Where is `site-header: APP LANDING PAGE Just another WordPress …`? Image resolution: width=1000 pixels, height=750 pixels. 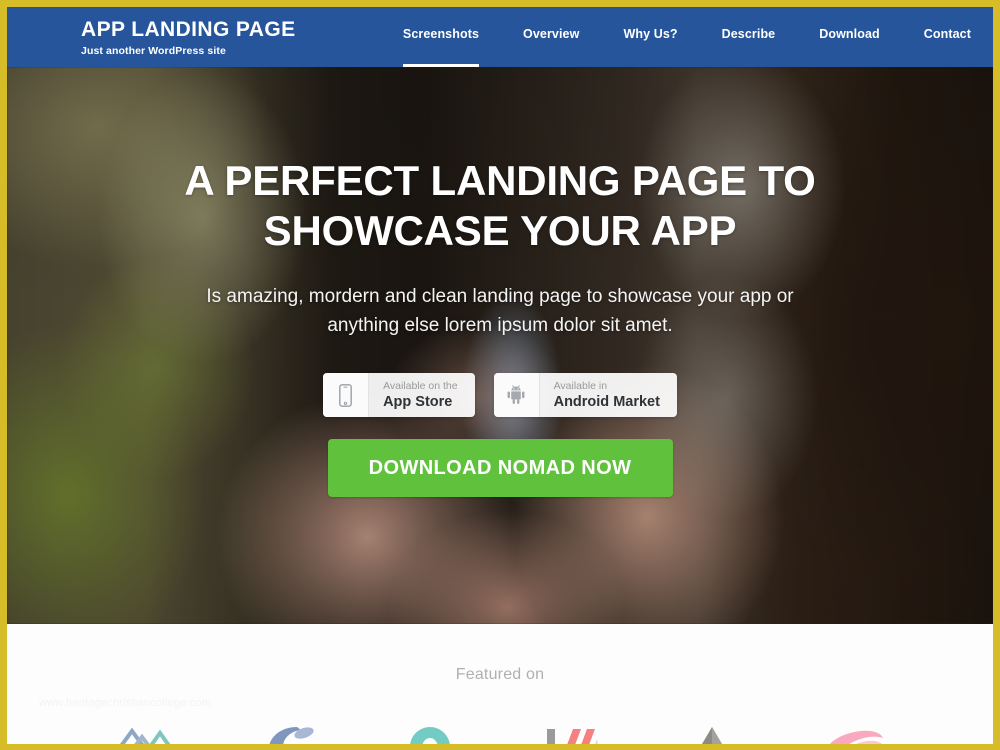 site-header: APP LANDING PAGE Just another WordPress … is located at coordinates (500, 37).